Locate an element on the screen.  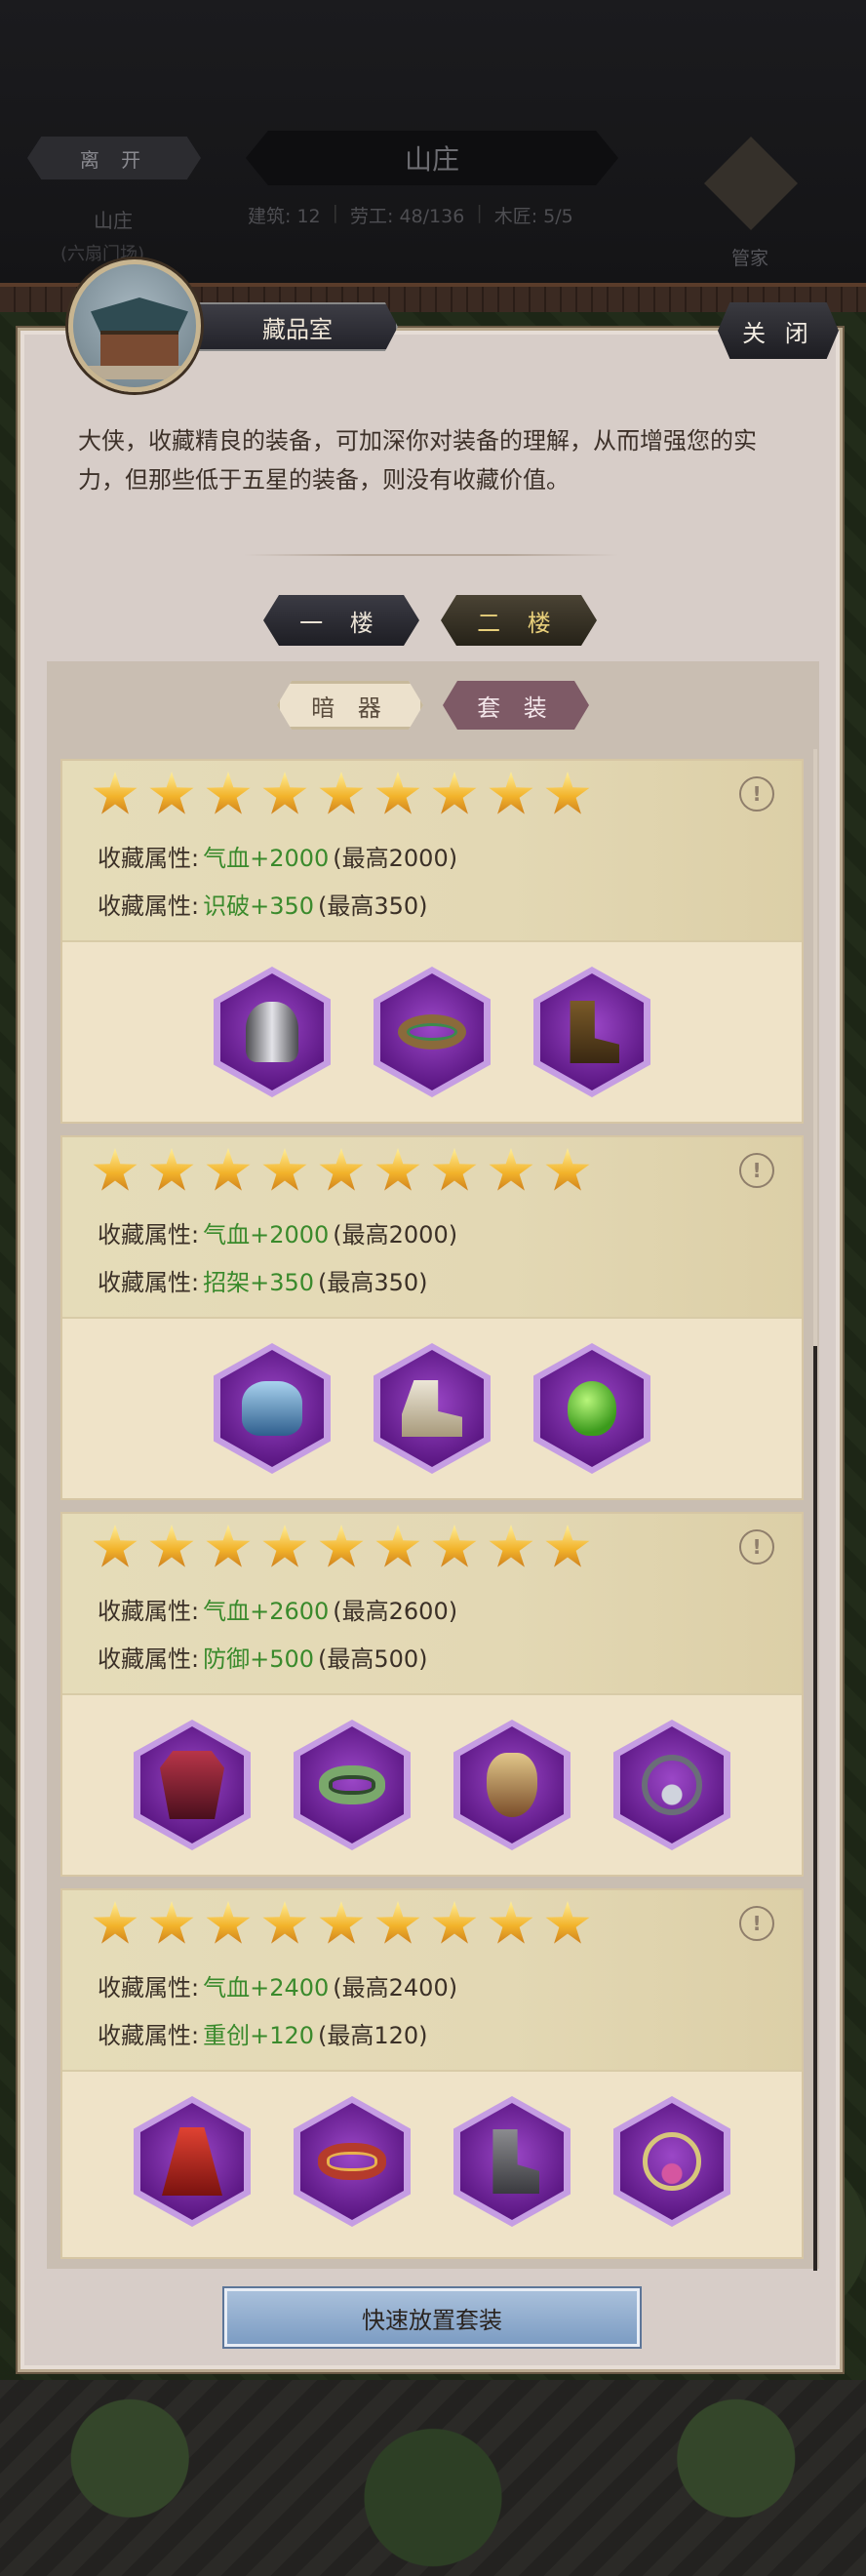
room-title: 藏品室 is located at coordinates (291, 326).